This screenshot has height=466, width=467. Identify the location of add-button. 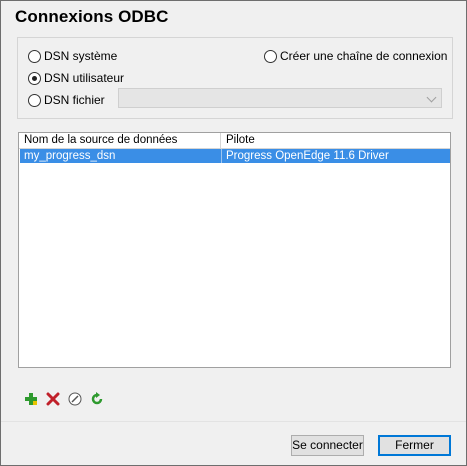
(31, 399).